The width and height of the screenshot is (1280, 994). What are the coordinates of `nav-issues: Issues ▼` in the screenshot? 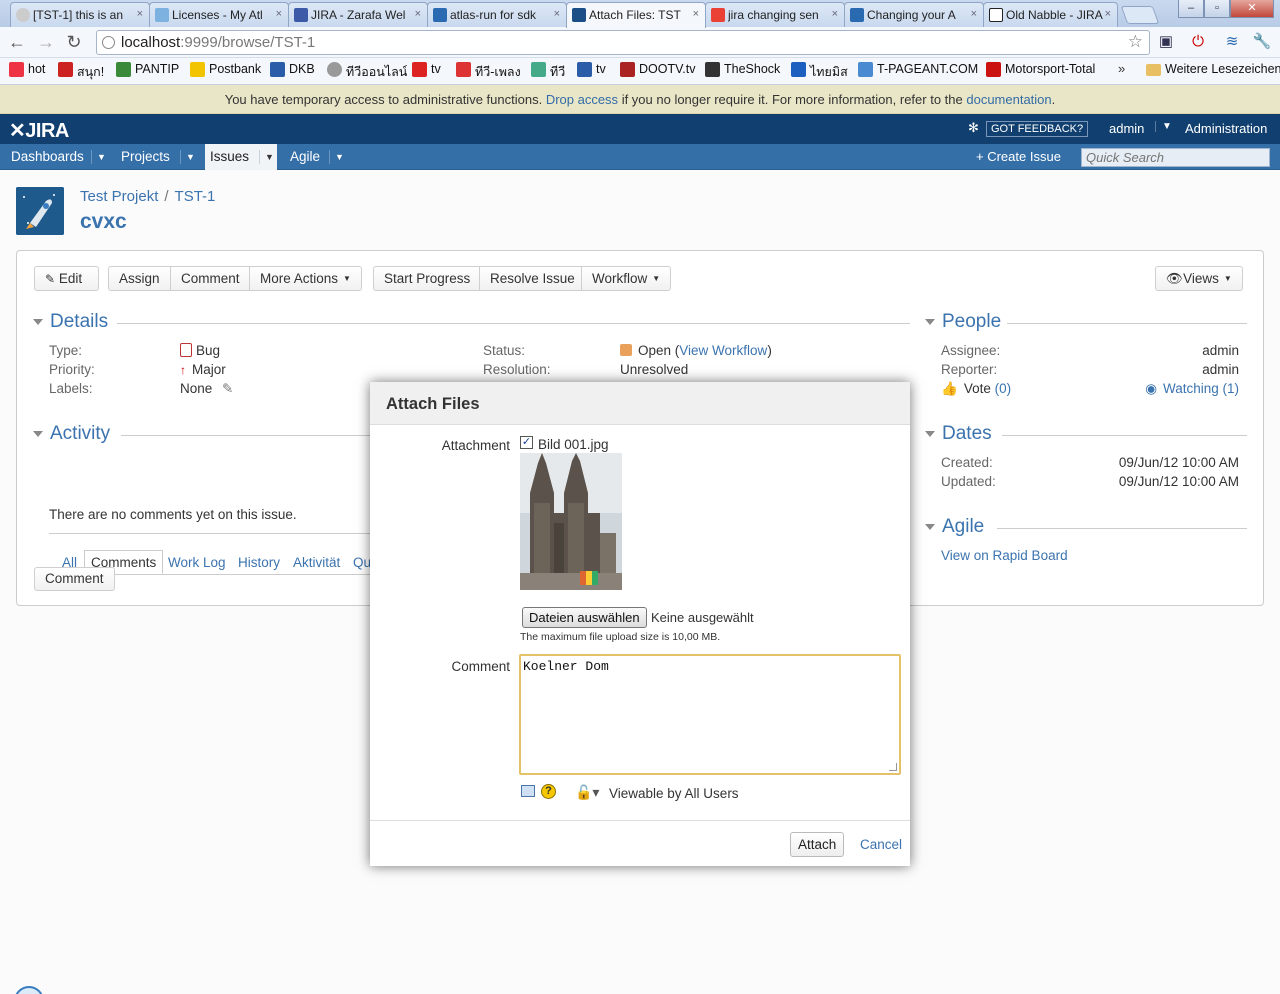 It's located at (241, 157).